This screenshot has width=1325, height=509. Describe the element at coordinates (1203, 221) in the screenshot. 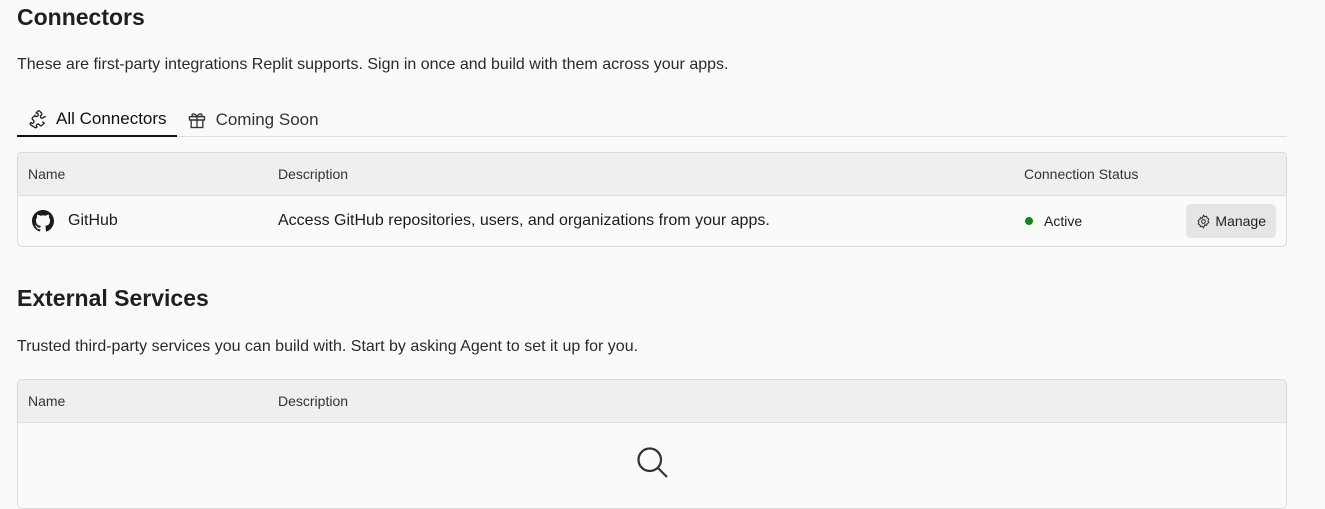

I see `gear-icon` at that location.